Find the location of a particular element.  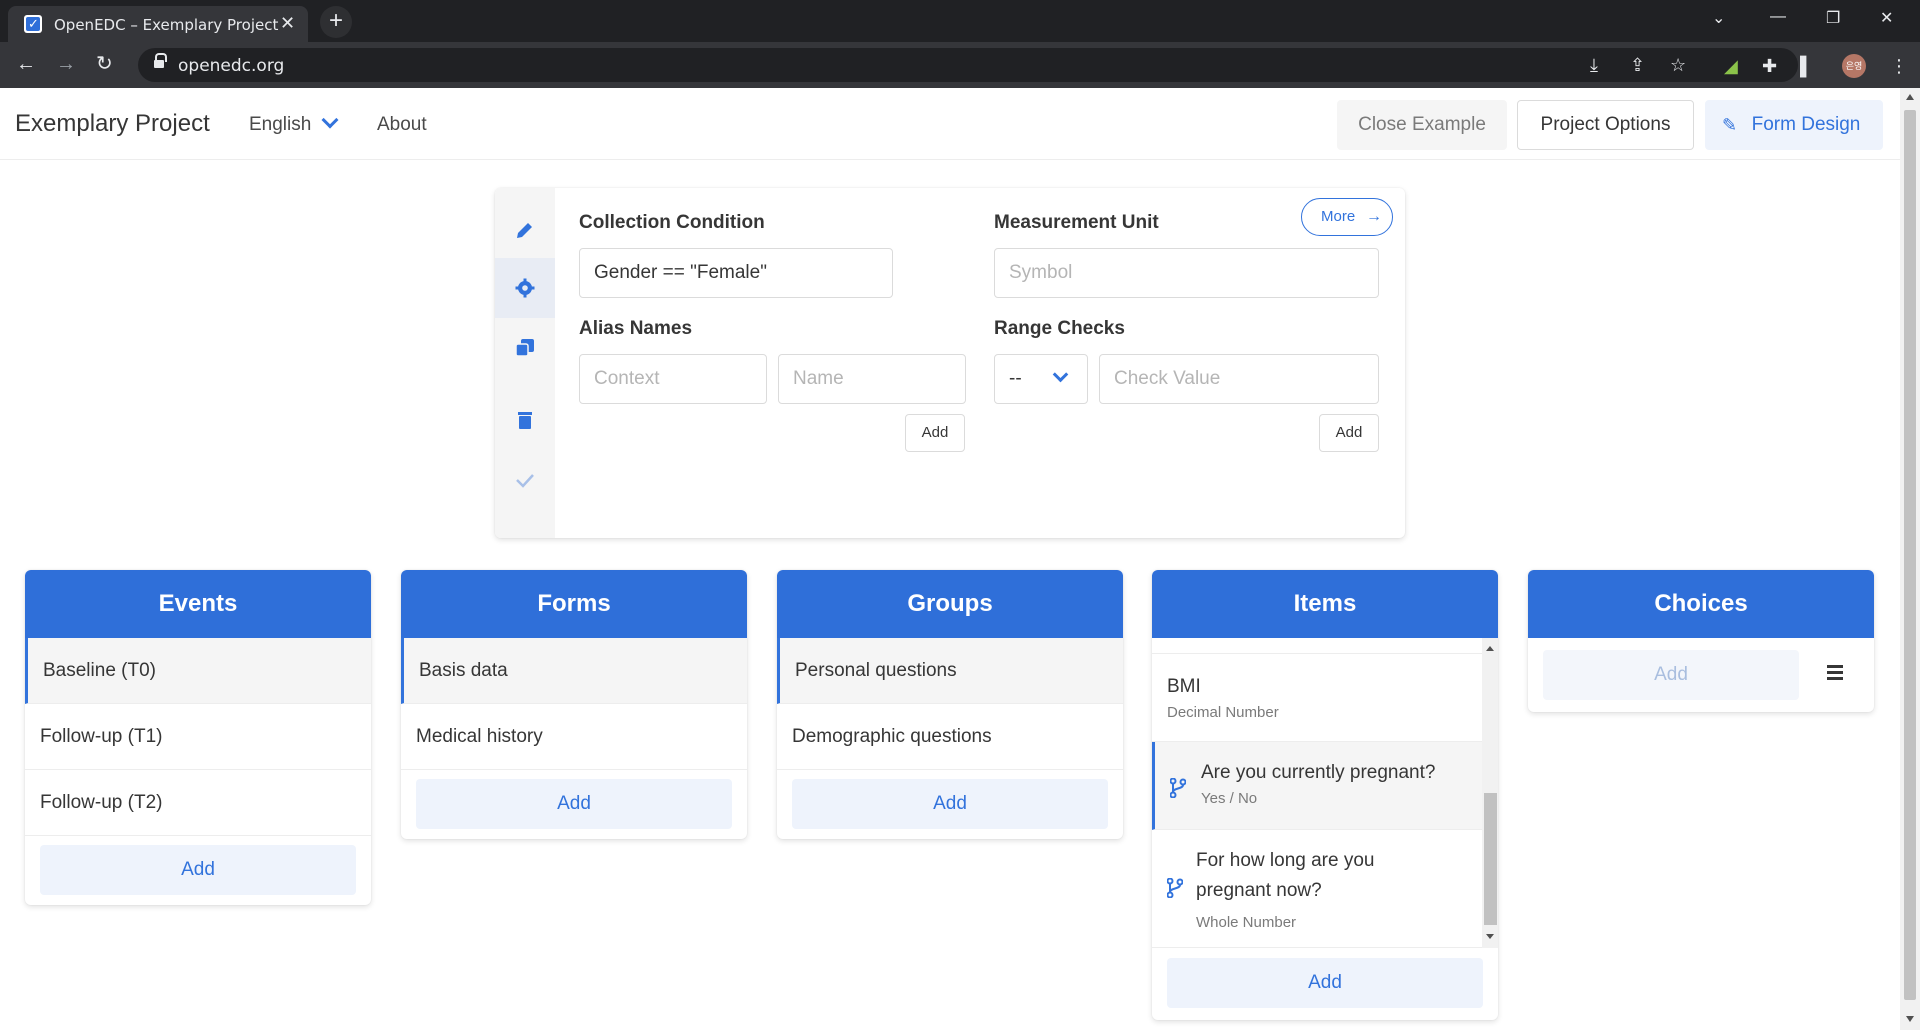

extension-icon: ◢ is located at coordinates (1731, 66).